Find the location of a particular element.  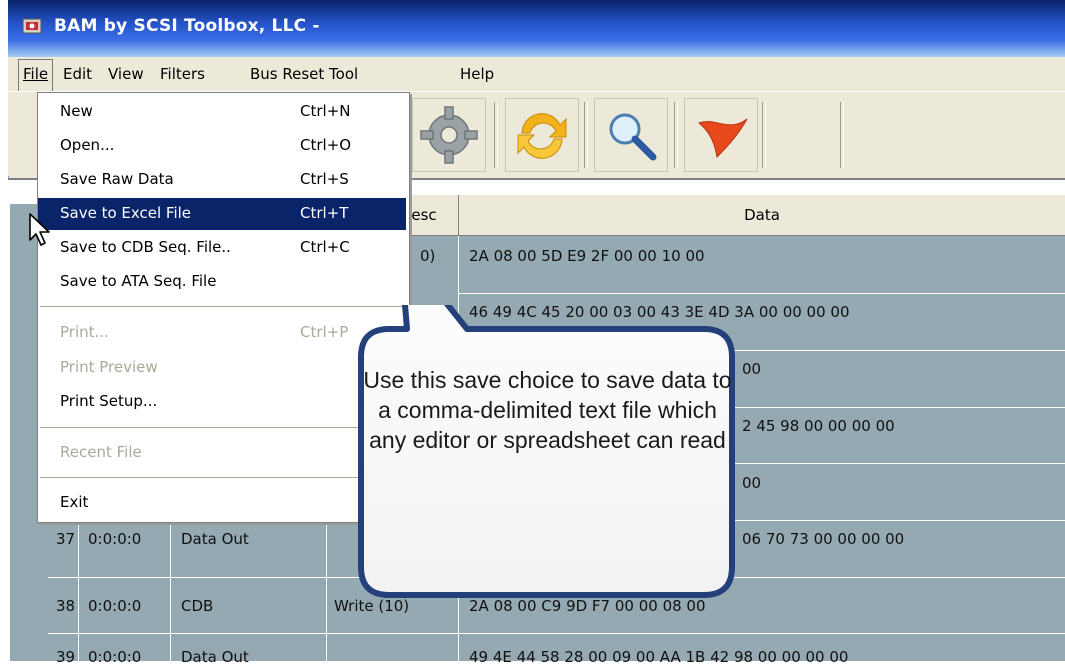

menu-item-save-to-cdb-seq: Save to CDB Seq. File.. is located at coordinates (145, 247).